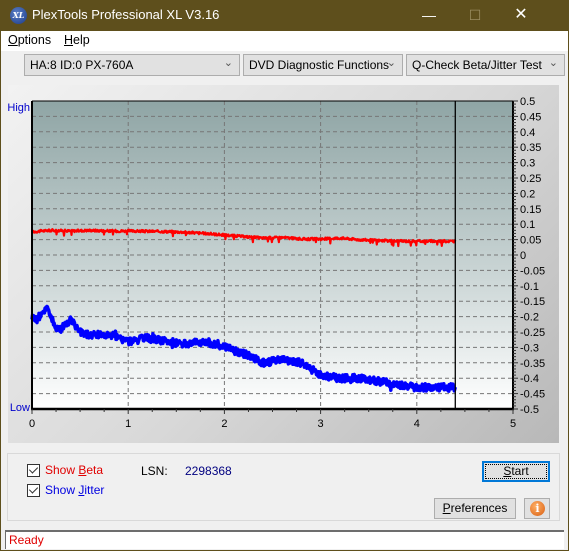 This screenshot has height=551, width=569. Describe the element at coordinates (284, 15) in the screenshot. I see `title-bar: XL PlexTools Professional XL V3.16 — ☐ ✕` at that location.